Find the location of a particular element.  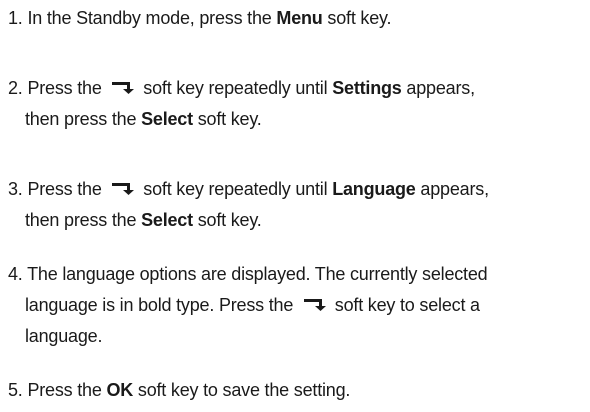

instruction-text: soft key to save the setting. is located at coordinates (242, 390).